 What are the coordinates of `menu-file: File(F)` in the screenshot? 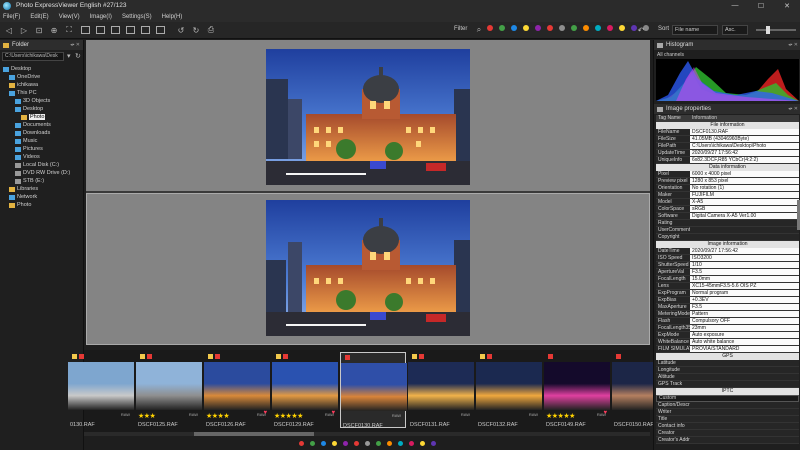 It's located at (11, 17).